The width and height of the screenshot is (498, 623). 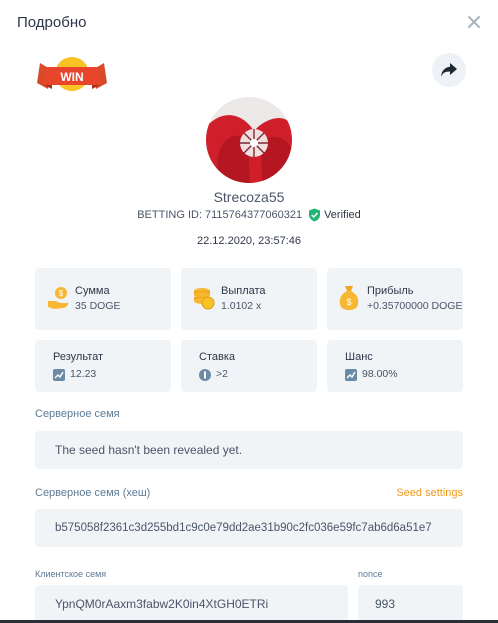 I want to click on stat-value-amount: 35 DOGE, so click(x=98, y=306).